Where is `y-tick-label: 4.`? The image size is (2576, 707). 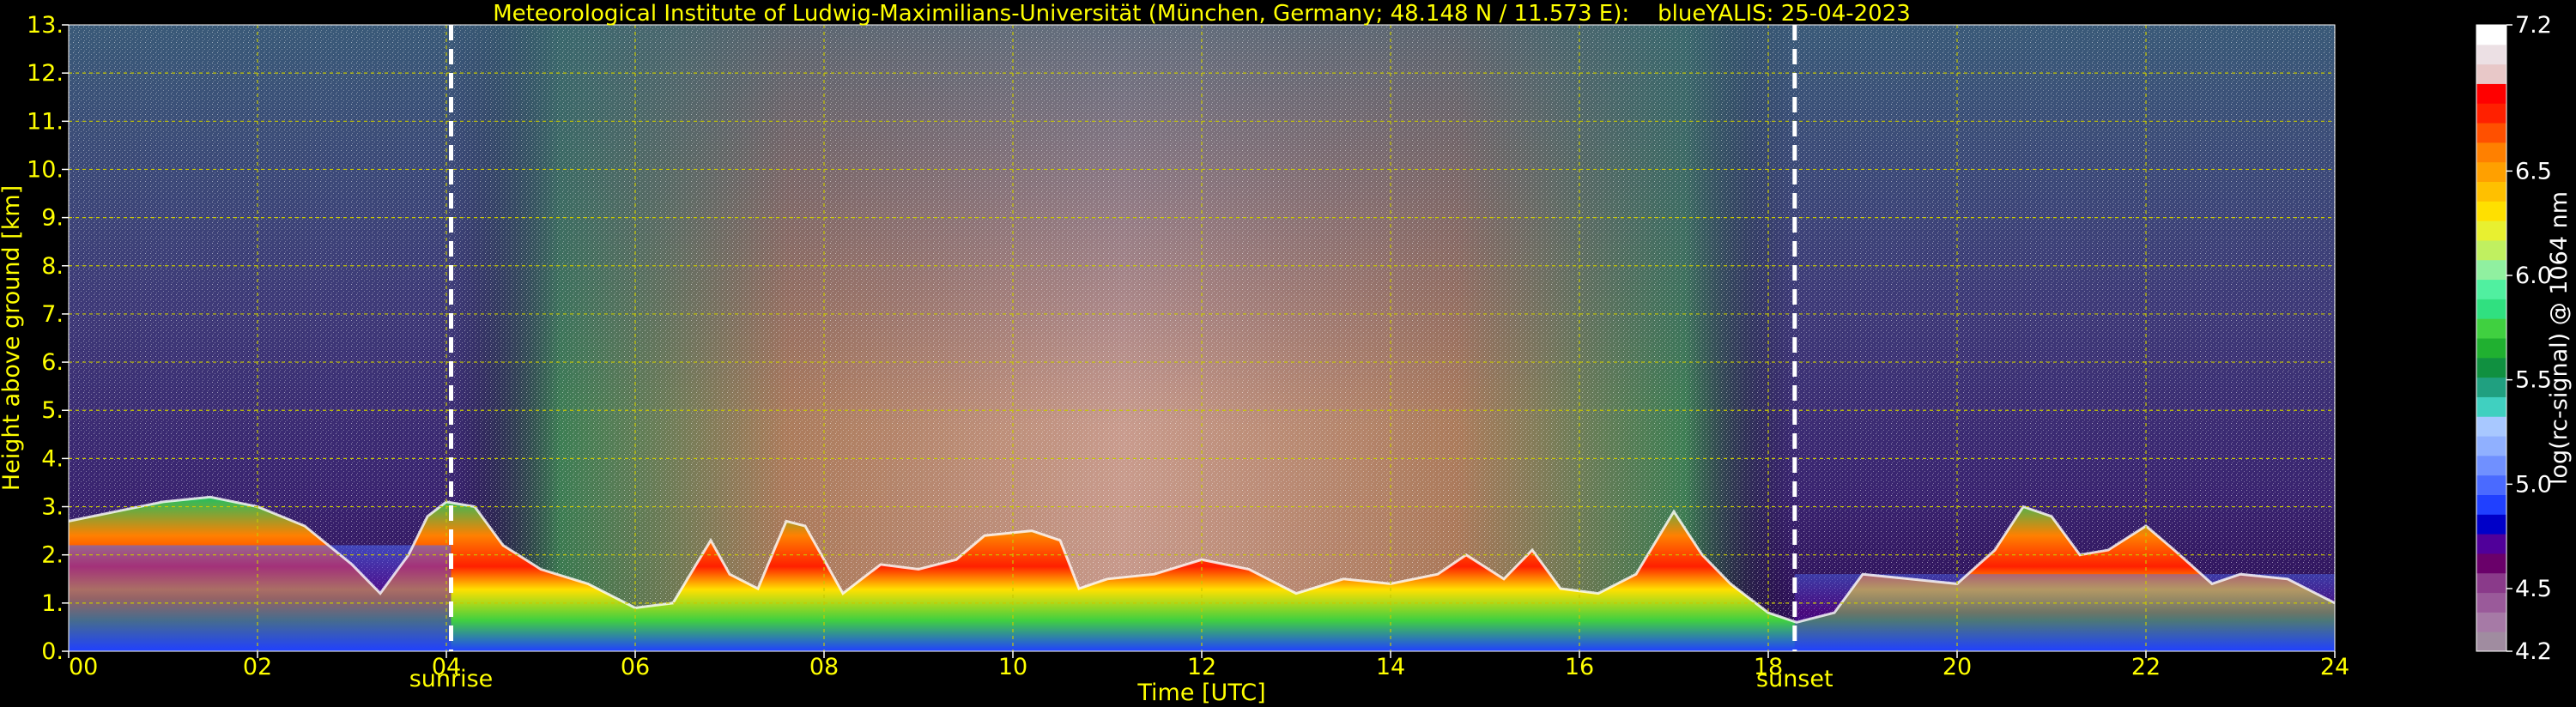 y-tick-label: 4. is located at coordinates (52, 459).